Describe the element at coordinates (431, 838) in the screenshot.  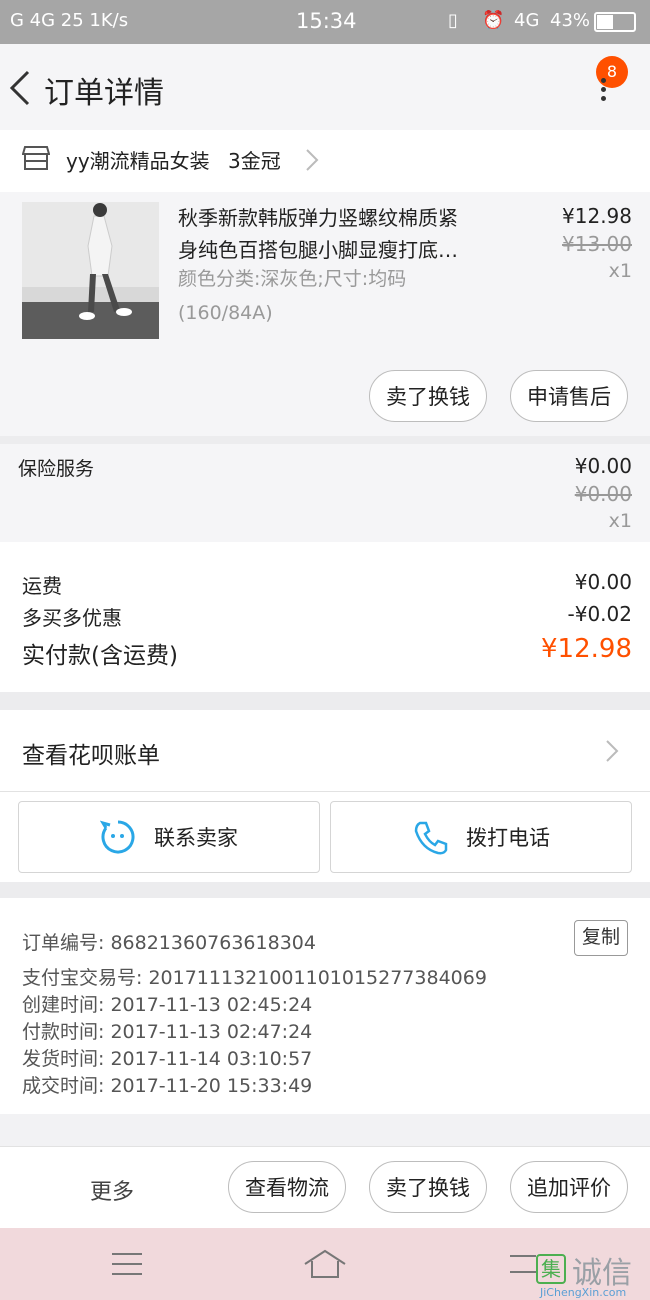
I see `phone-icon` at that location.